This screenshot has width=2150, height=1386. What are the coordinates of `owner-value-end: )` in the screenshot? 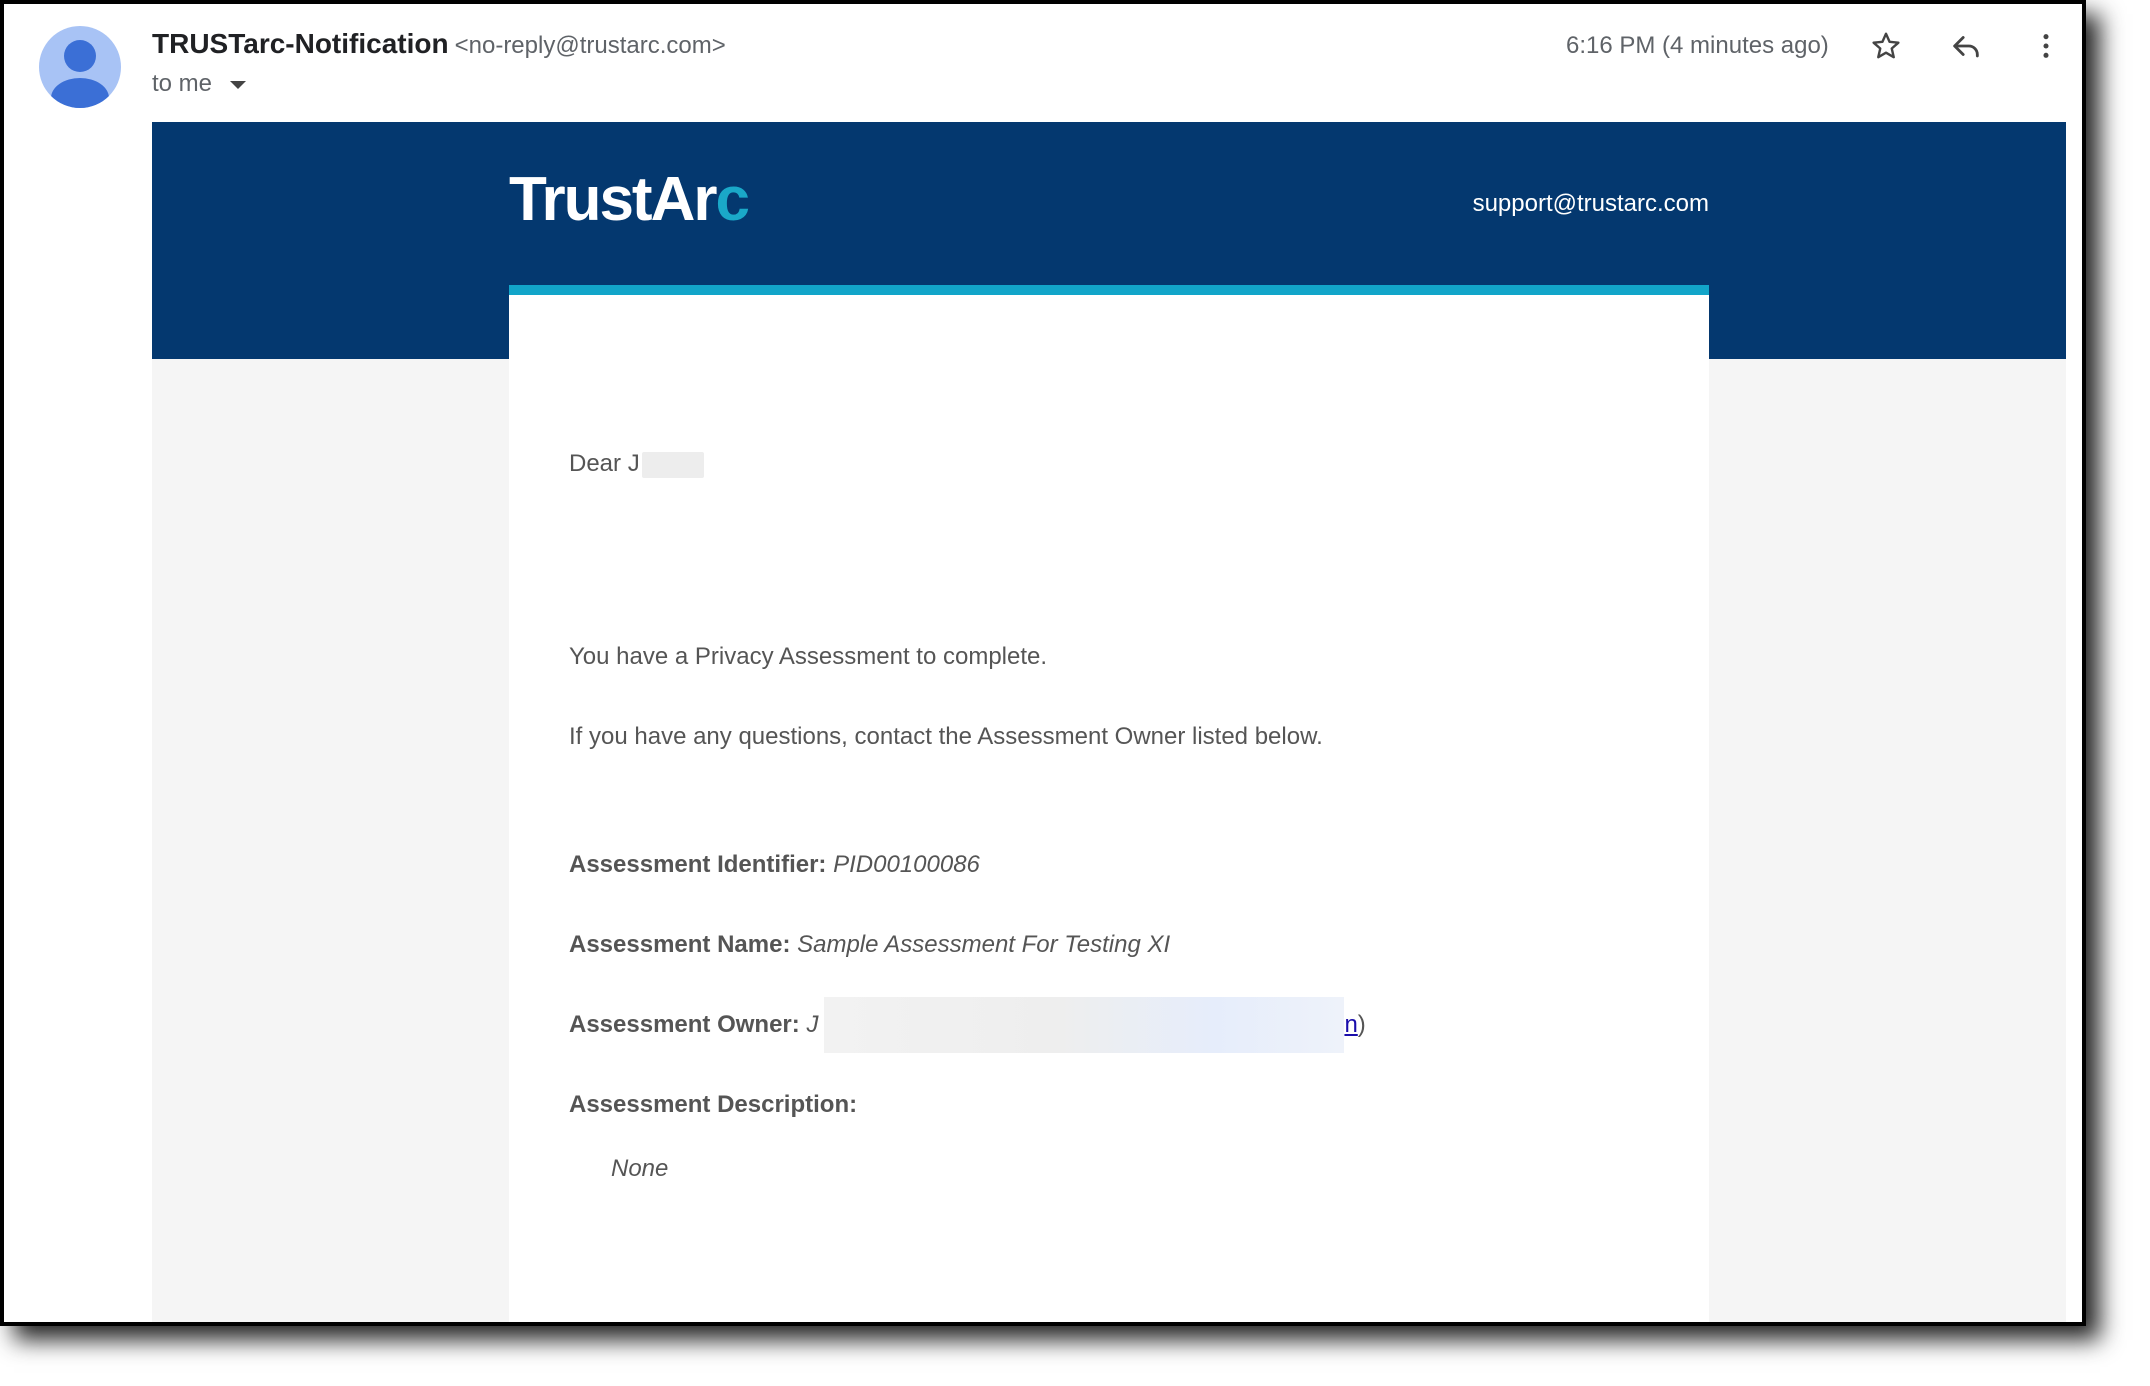 It's located at (1361, 1024).